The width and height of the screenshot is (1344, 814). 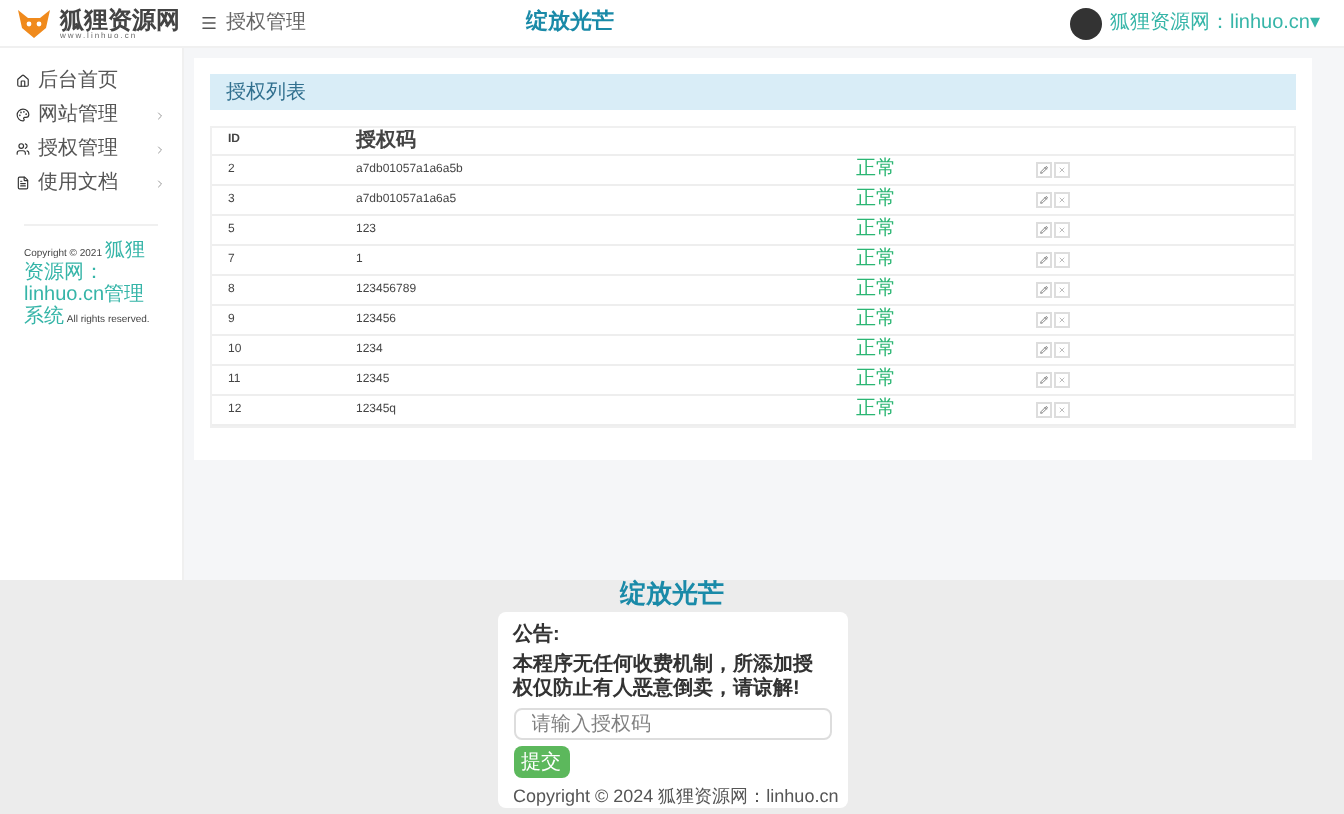 What do you see at coordinates (753, 92) in the screenshot?
I see `card-title-bar: 授权列表` at bounding box center [753, 92].